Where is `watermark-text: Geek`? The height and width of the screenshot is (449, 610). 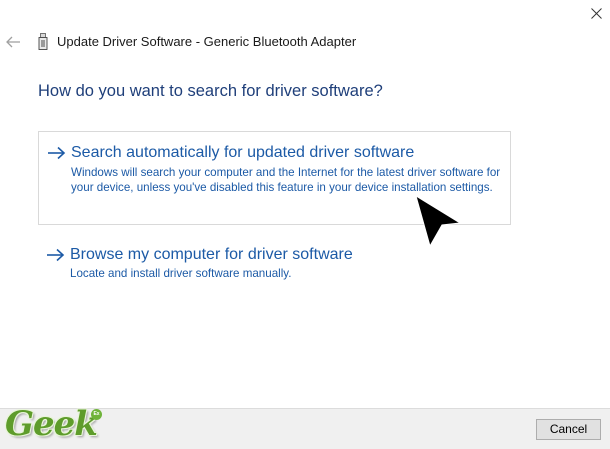 watermark-text: Geek is located at coordinates (51, 424).